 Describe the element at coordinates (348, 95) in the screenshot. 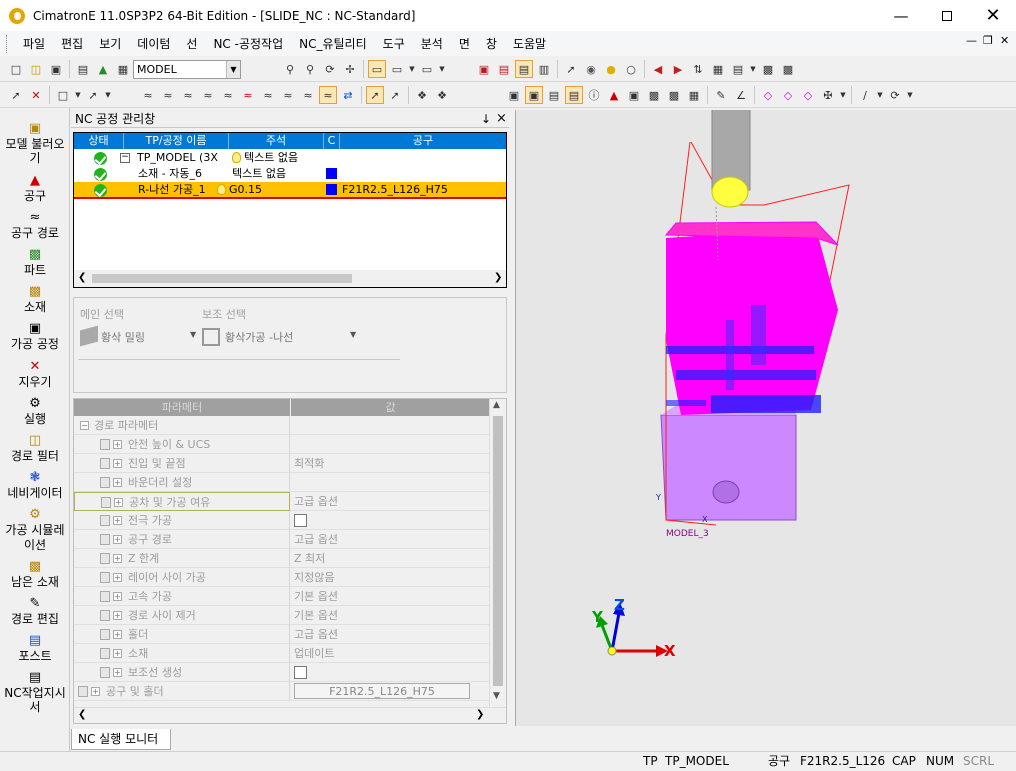

I see `transfer-icon: ⇄` at that location.